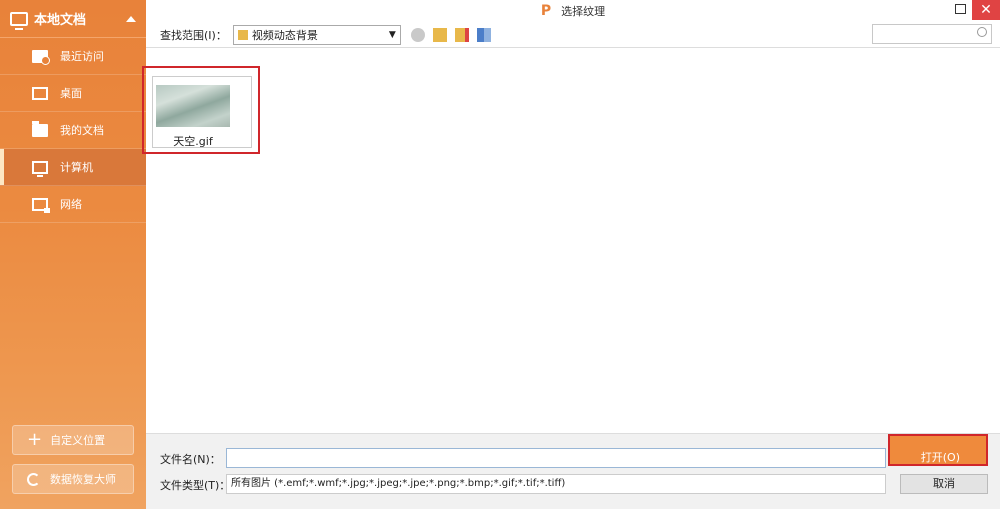 The height and width of the screenshot is (509, 1000). I want to click on view-menu-icon, so click(483, 34).